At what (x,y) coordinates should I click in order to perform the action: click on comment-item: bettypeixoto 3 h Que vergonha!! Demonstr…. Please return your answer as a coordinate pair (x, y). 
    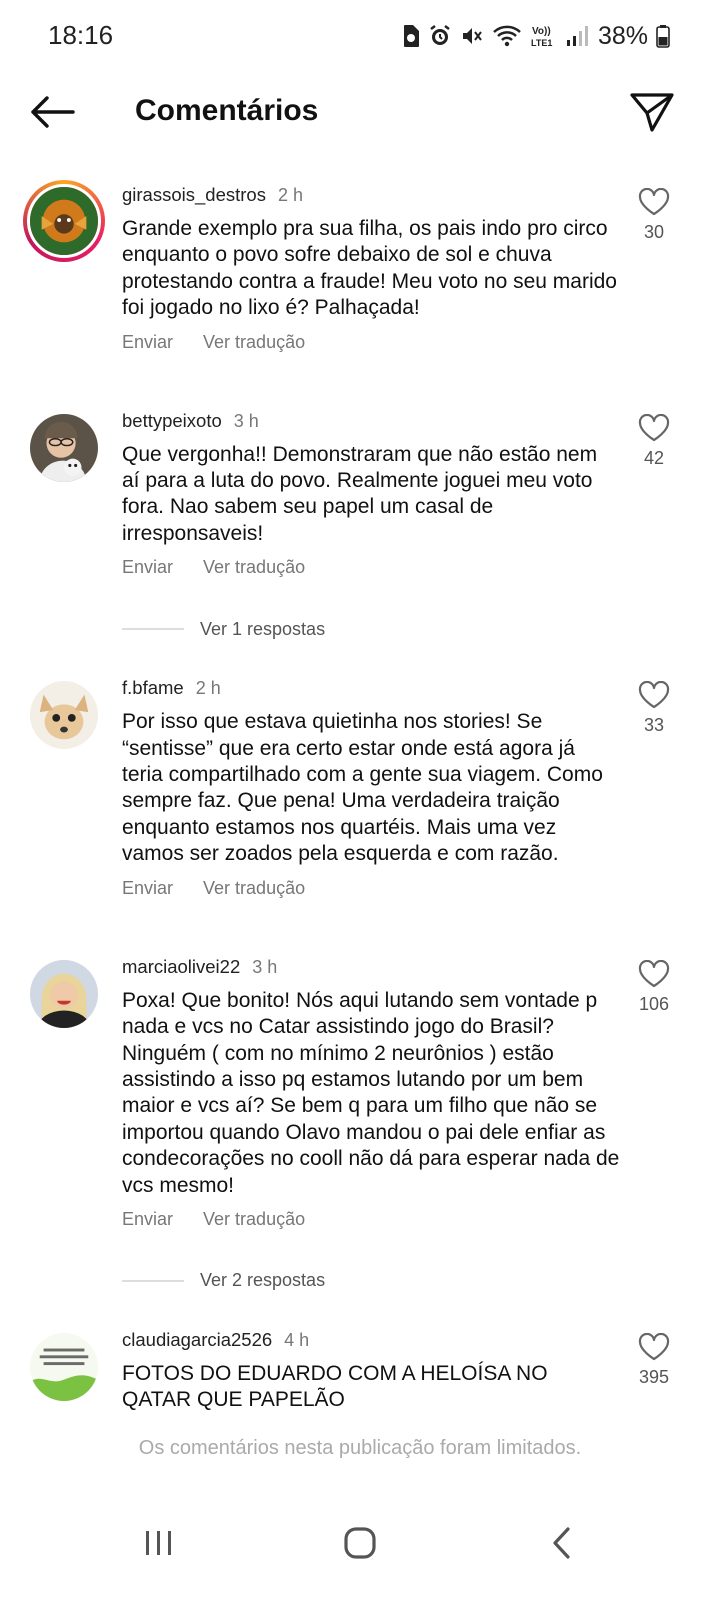
    Looking at the image, I should click on (360, 492).